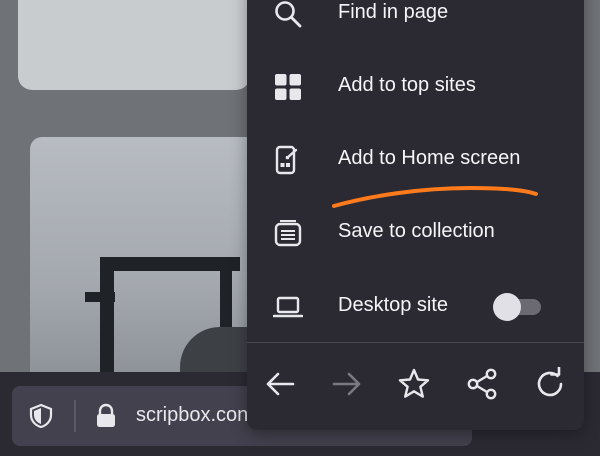  I want to click on bookmark-star-icon, so click(414, 384).